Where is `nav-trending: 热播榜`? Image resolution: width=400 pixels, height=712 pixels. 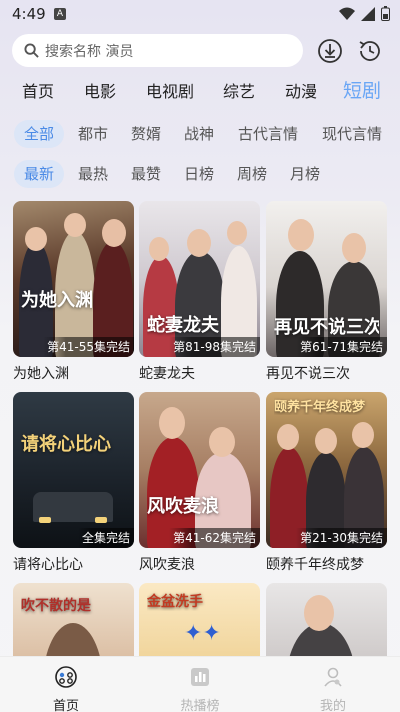
nav-trending: 热播榜 is located at coordinates (200, 688).